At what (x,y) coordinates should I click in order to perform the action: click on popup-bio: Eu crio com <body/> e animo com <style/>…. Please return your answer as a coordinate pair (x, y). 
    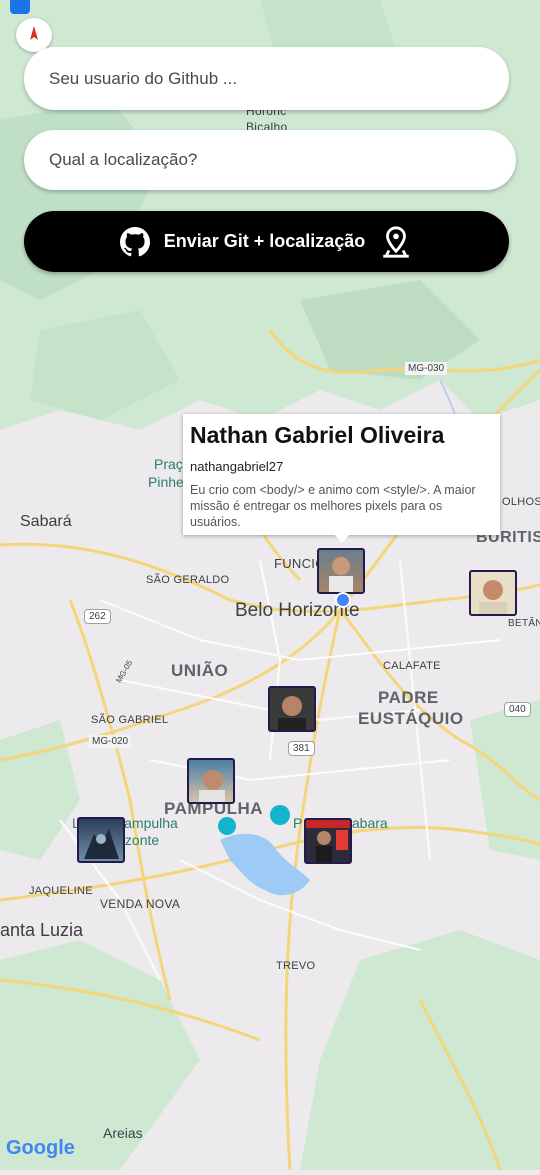
    Looking at the image, I should click on (333, 506).